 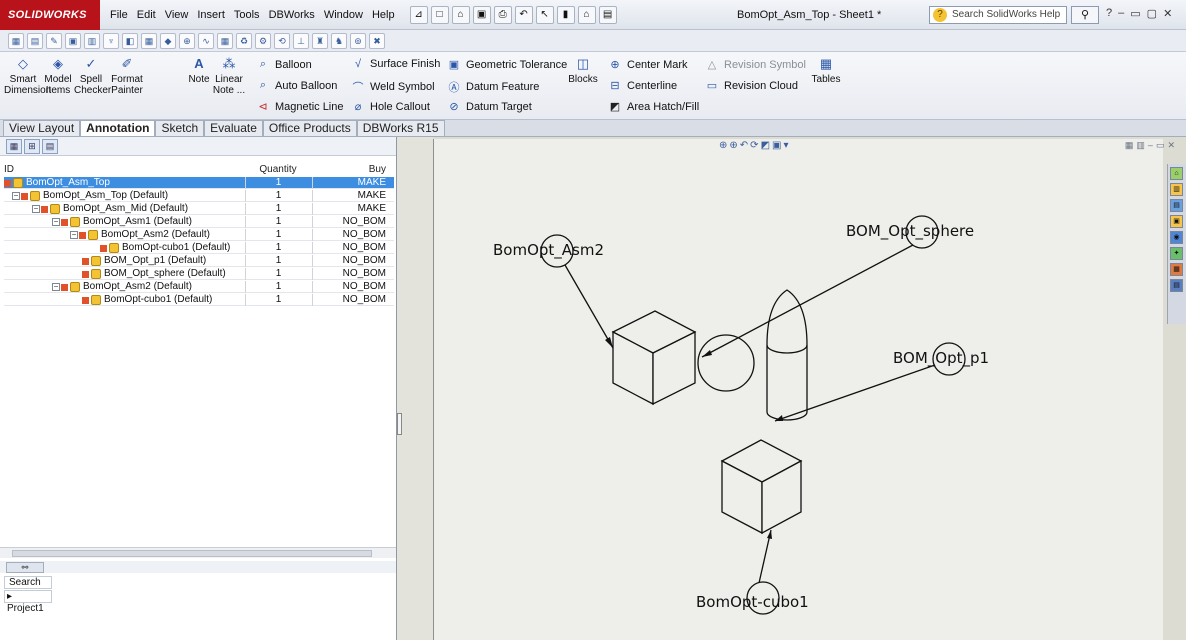 What do you see at coordinates (523, 14) in the screenshot?
I see `undo-icon: ↶` at bounding box center [523, 14].